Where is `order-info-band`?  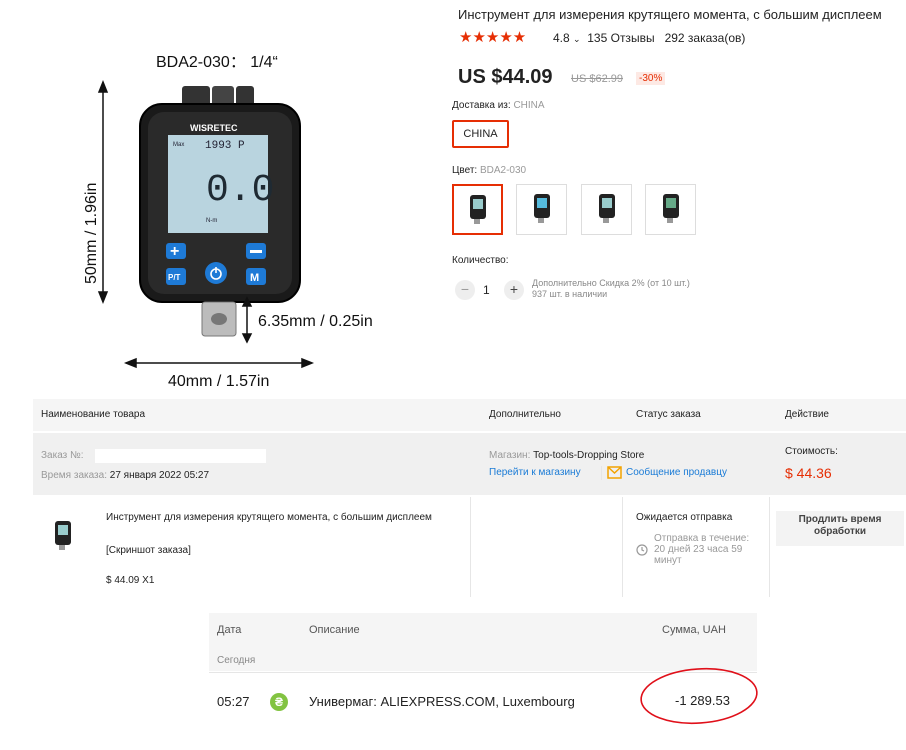 order-info-band is located at coordinates (469, 464).